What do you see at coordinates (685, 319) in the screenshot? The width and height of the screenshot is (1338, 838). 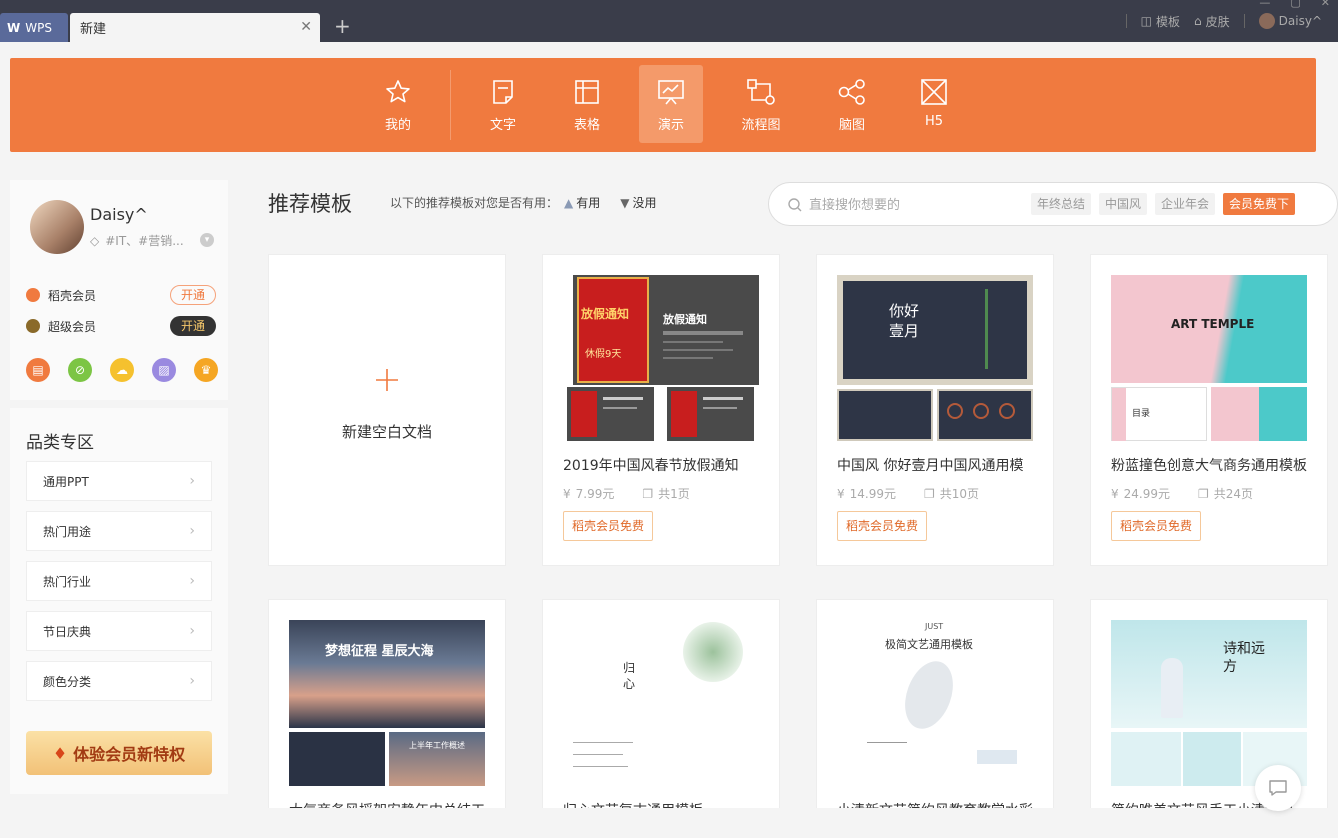 I see `thumb-text: 放假通知` at bounding box center [685, 319].